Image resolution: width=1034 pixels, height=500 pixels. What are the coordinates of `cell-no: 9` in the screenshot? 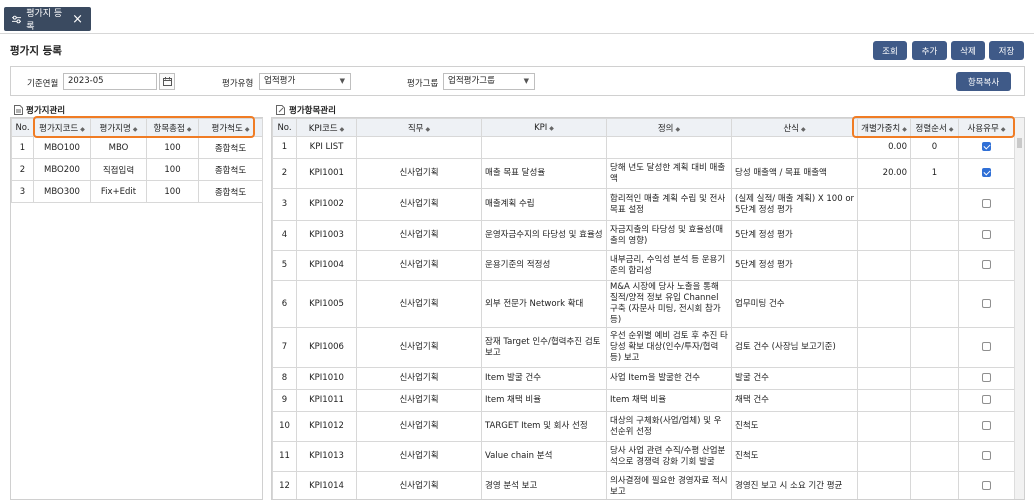 It's located at (284, 400).